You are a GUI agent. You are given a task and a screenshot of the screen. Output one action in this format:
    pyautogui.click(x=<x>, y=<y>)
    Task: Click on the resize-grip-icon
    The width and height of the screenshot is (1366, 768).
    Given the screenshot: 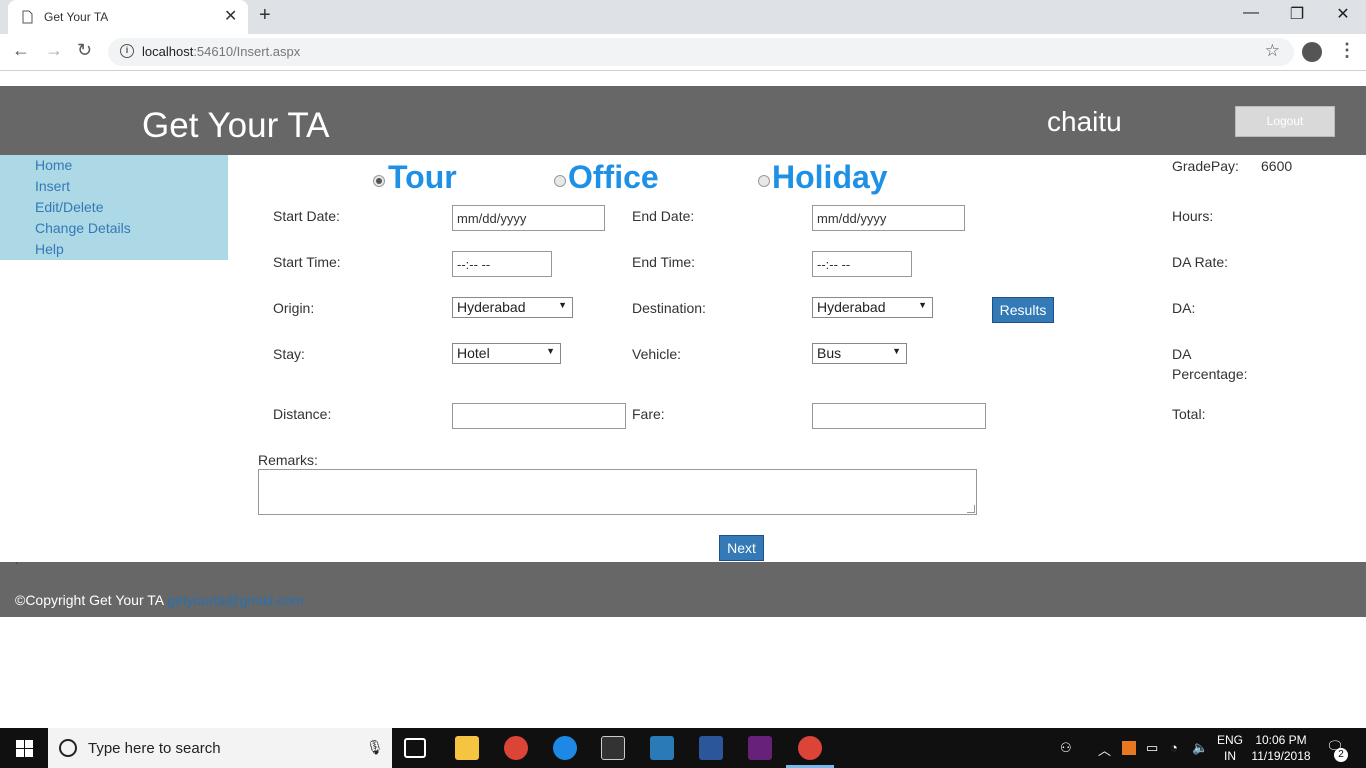 What is the action you would take?
    pyautogui.click(x=971, y=509)
    